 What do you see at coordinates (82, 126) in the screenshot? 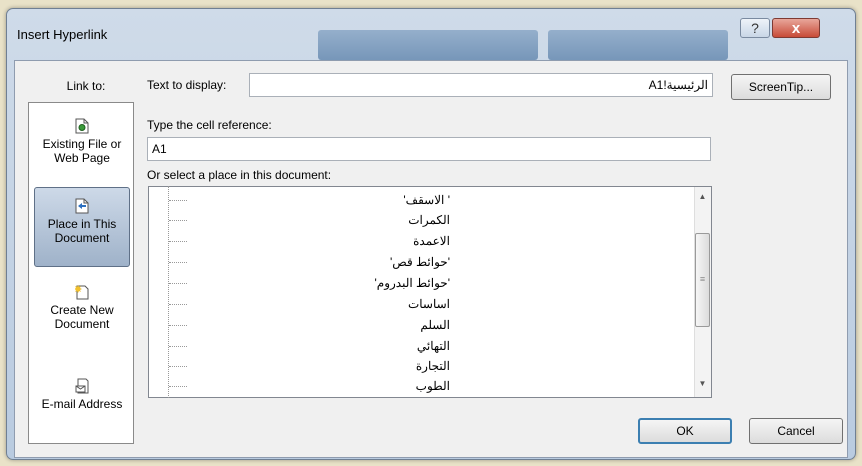
I see `existing-file-icon` at bounding box center [82, 126].